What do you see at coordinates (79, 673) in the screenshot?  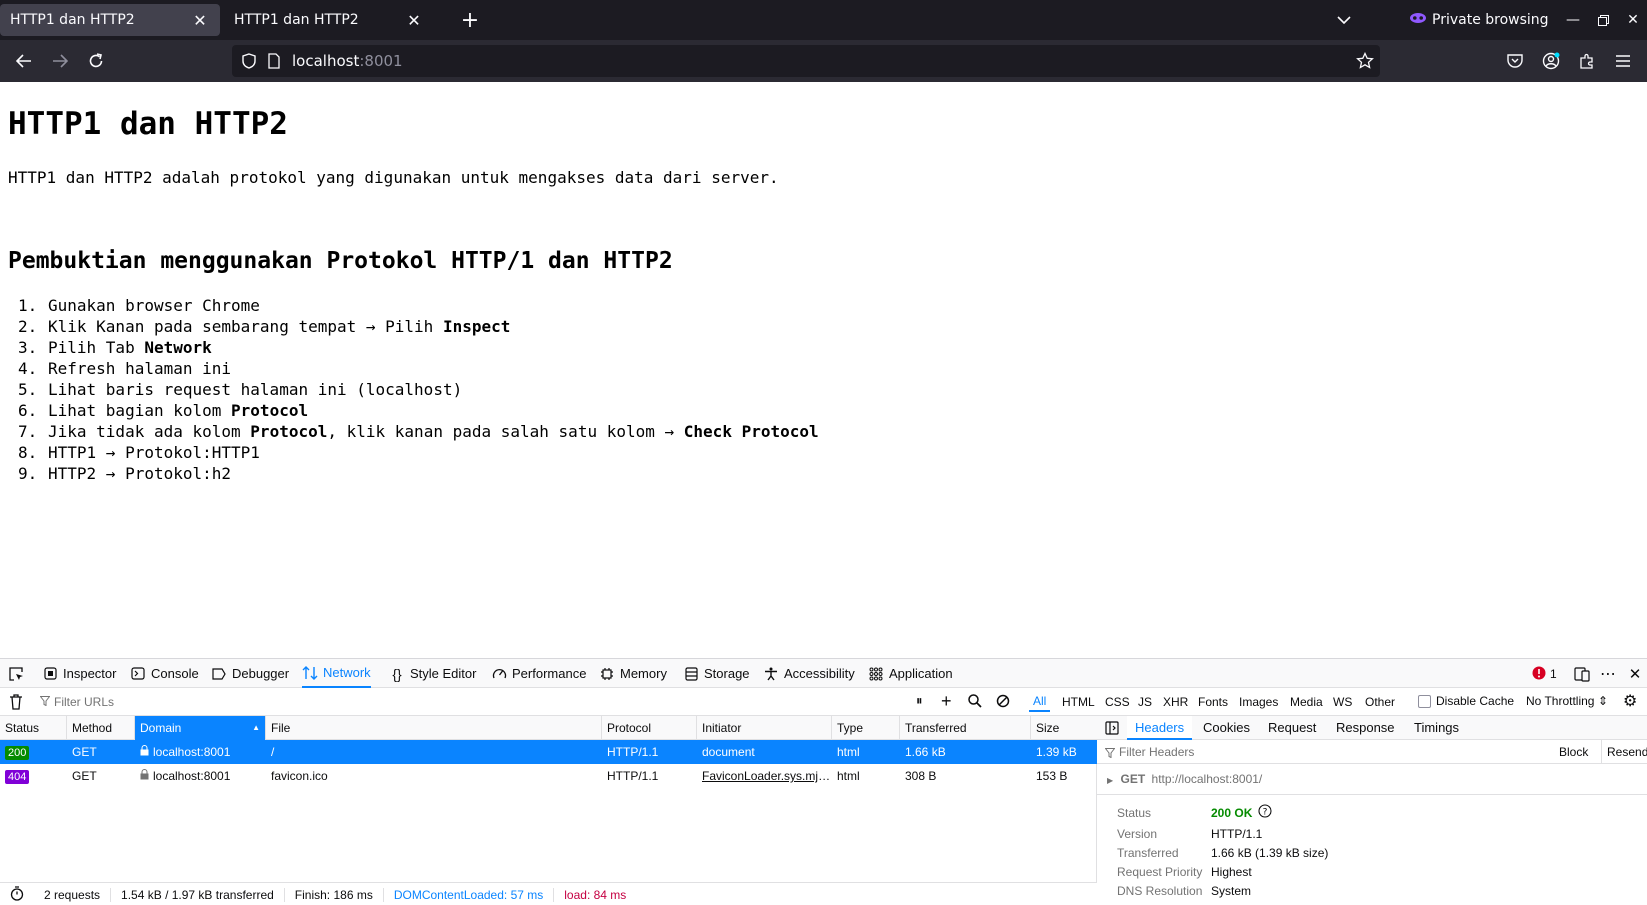 I see `tab-inspector: Inspector` at bounding box center [79, 673].